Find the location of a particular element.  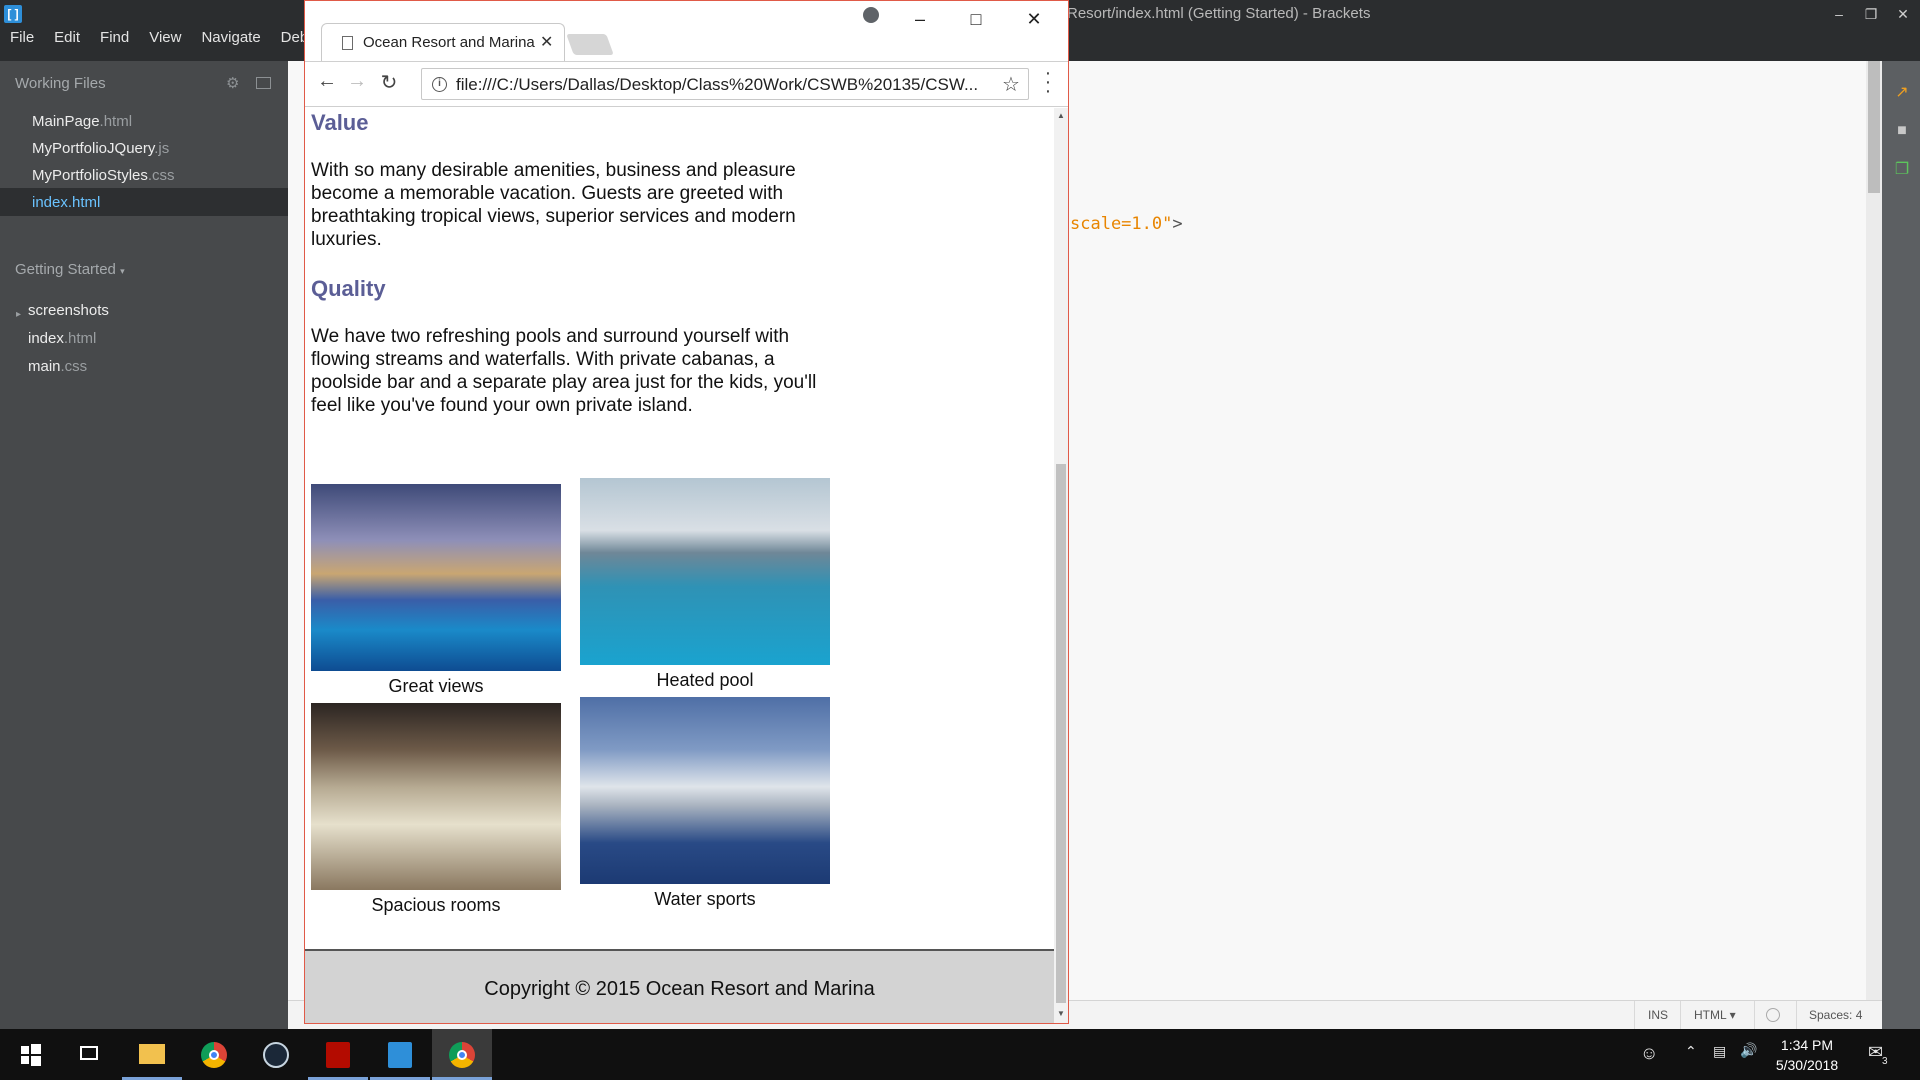

volume-icon: 🔊 is located at coordinates (1748, 1050).